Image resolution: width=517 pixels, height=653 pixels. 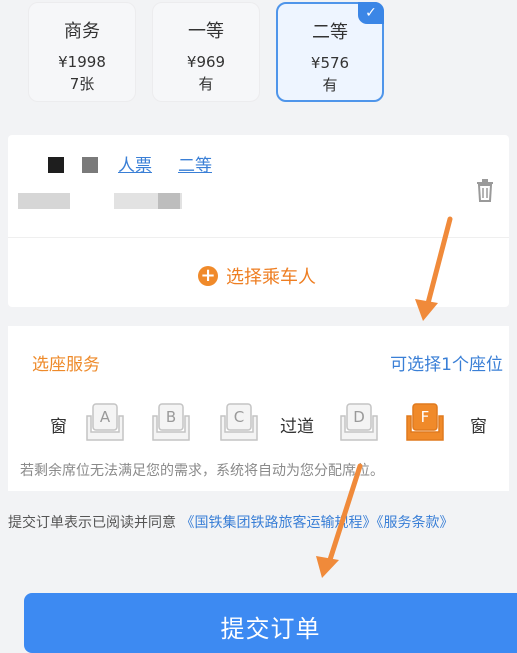 What do you see at coordinates (485, 190) in the screenshot?
I see `trash-icon` at bounding box center [485, 190].